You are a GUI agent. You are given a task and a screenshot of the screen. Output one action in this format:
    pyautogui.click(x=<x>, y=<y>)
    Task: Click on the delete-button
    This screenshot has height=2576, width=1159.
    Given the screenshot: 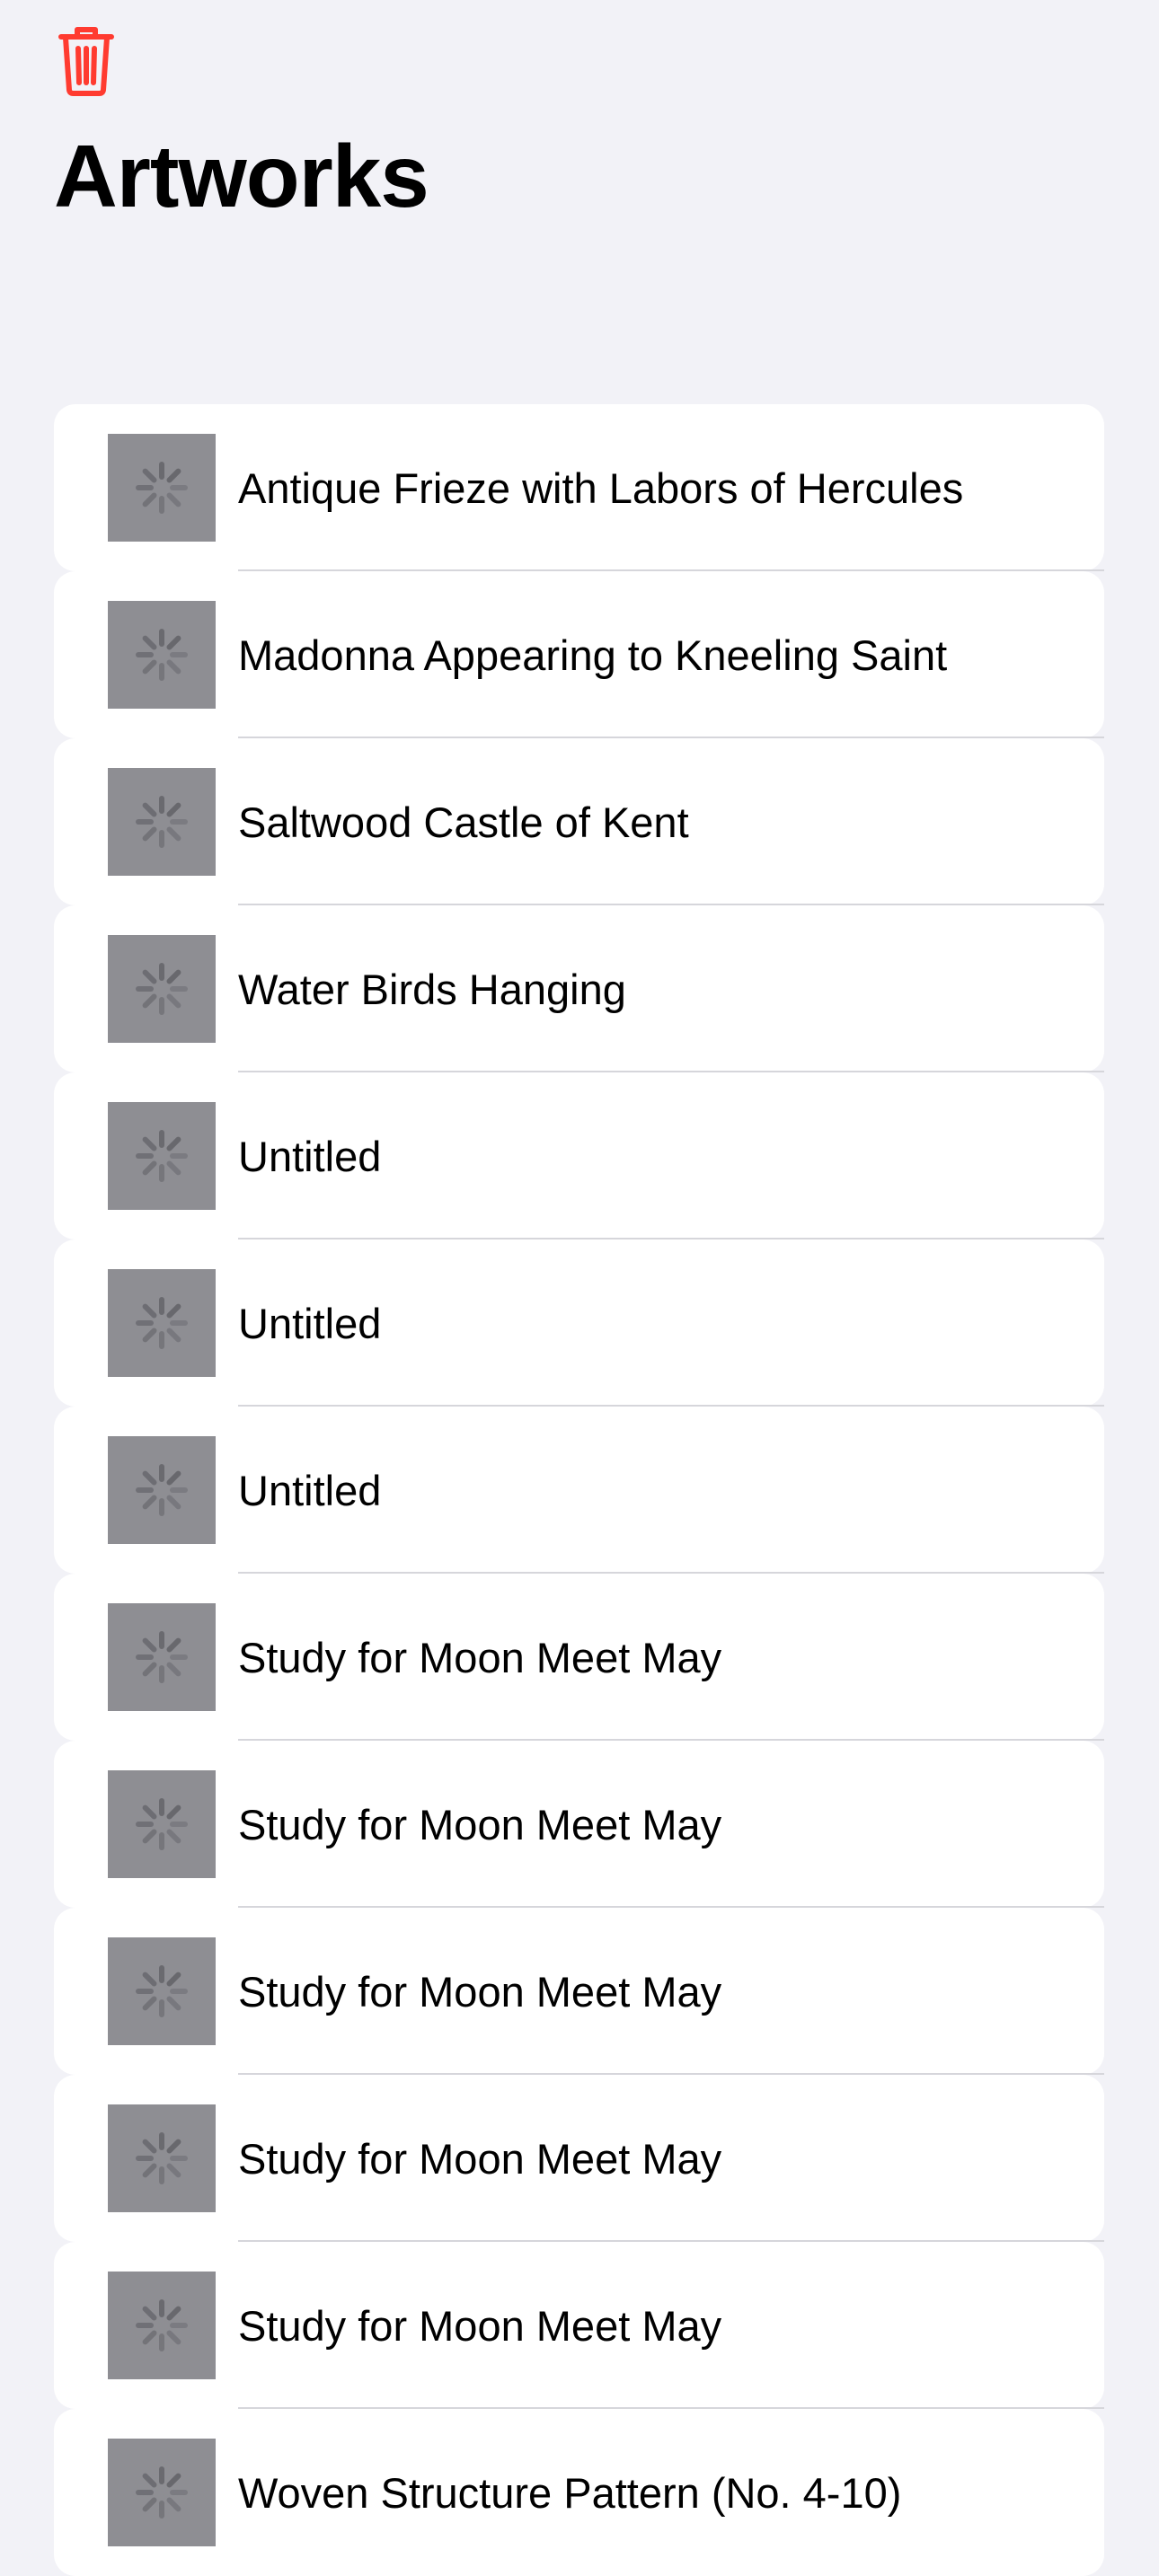 What is the action you would take?
    pyautogui.click(x=86, y=61)
    